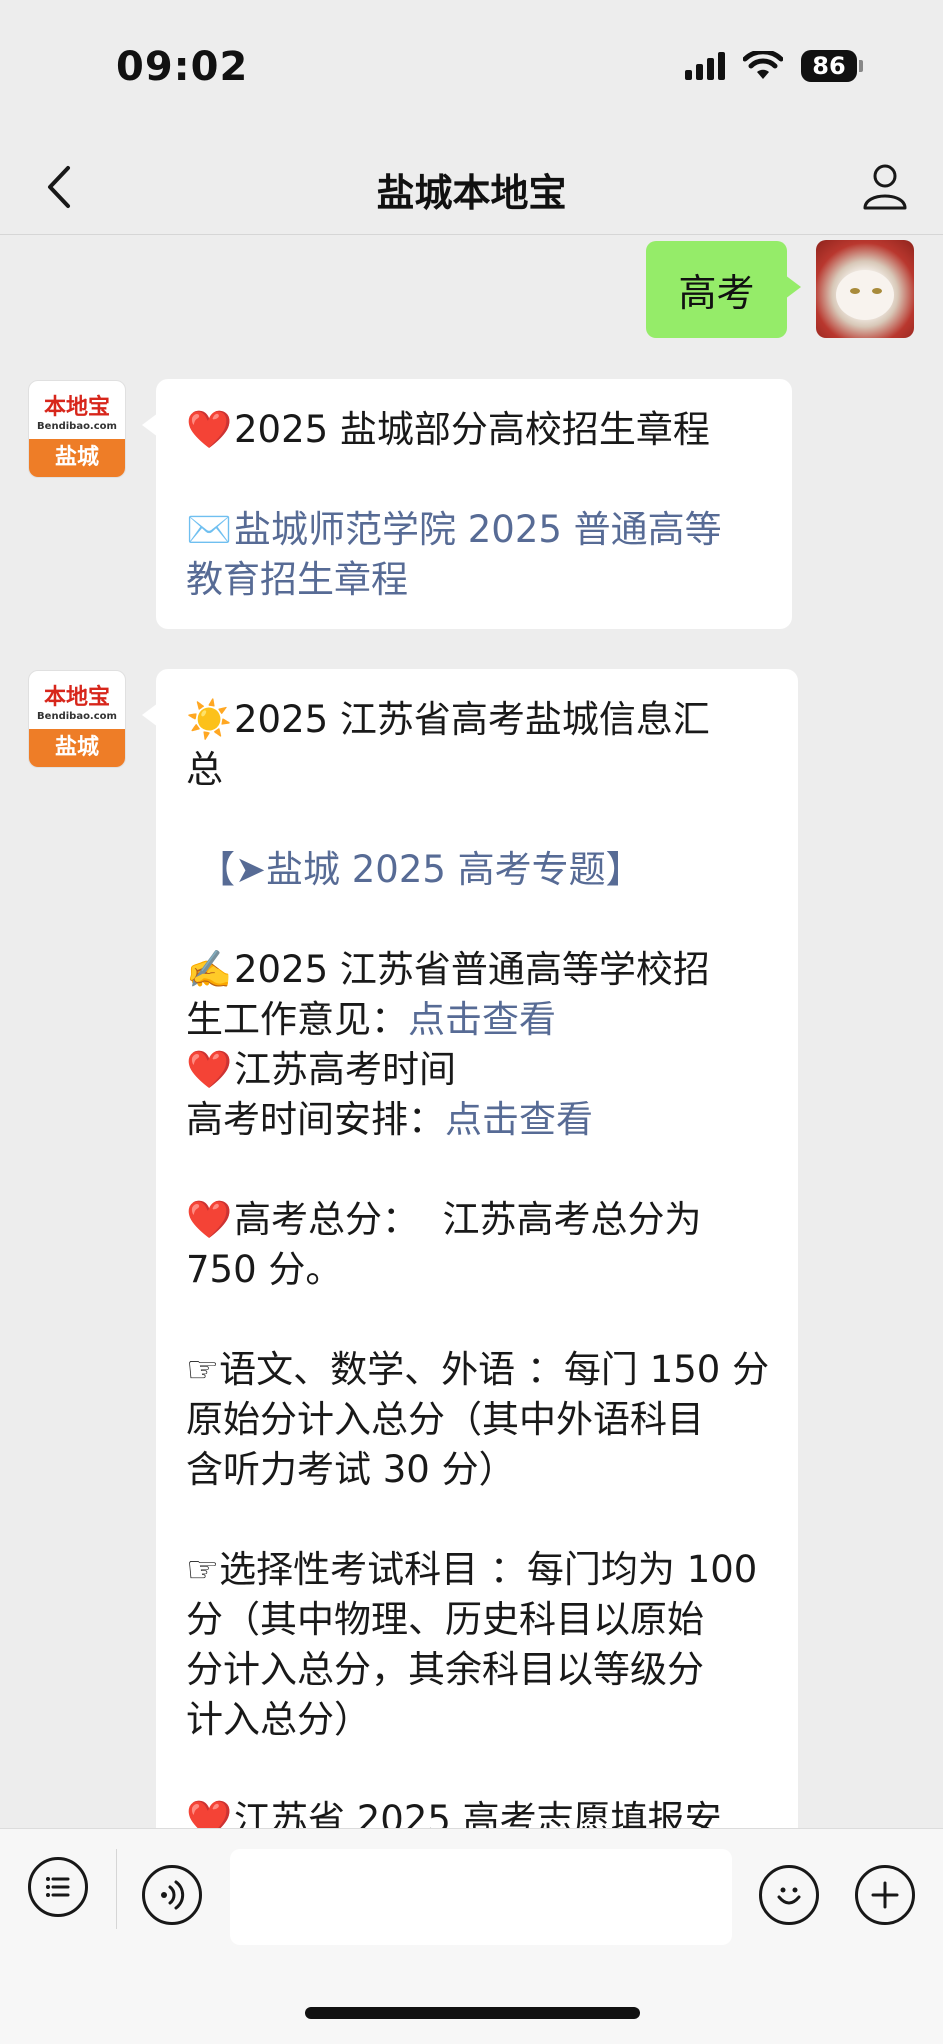 The width and height of the screenshot is (943, 2044). Describe the element at coordinates (209, 719) in the screenshot. I see `sun-icon: ☀️` at that location.